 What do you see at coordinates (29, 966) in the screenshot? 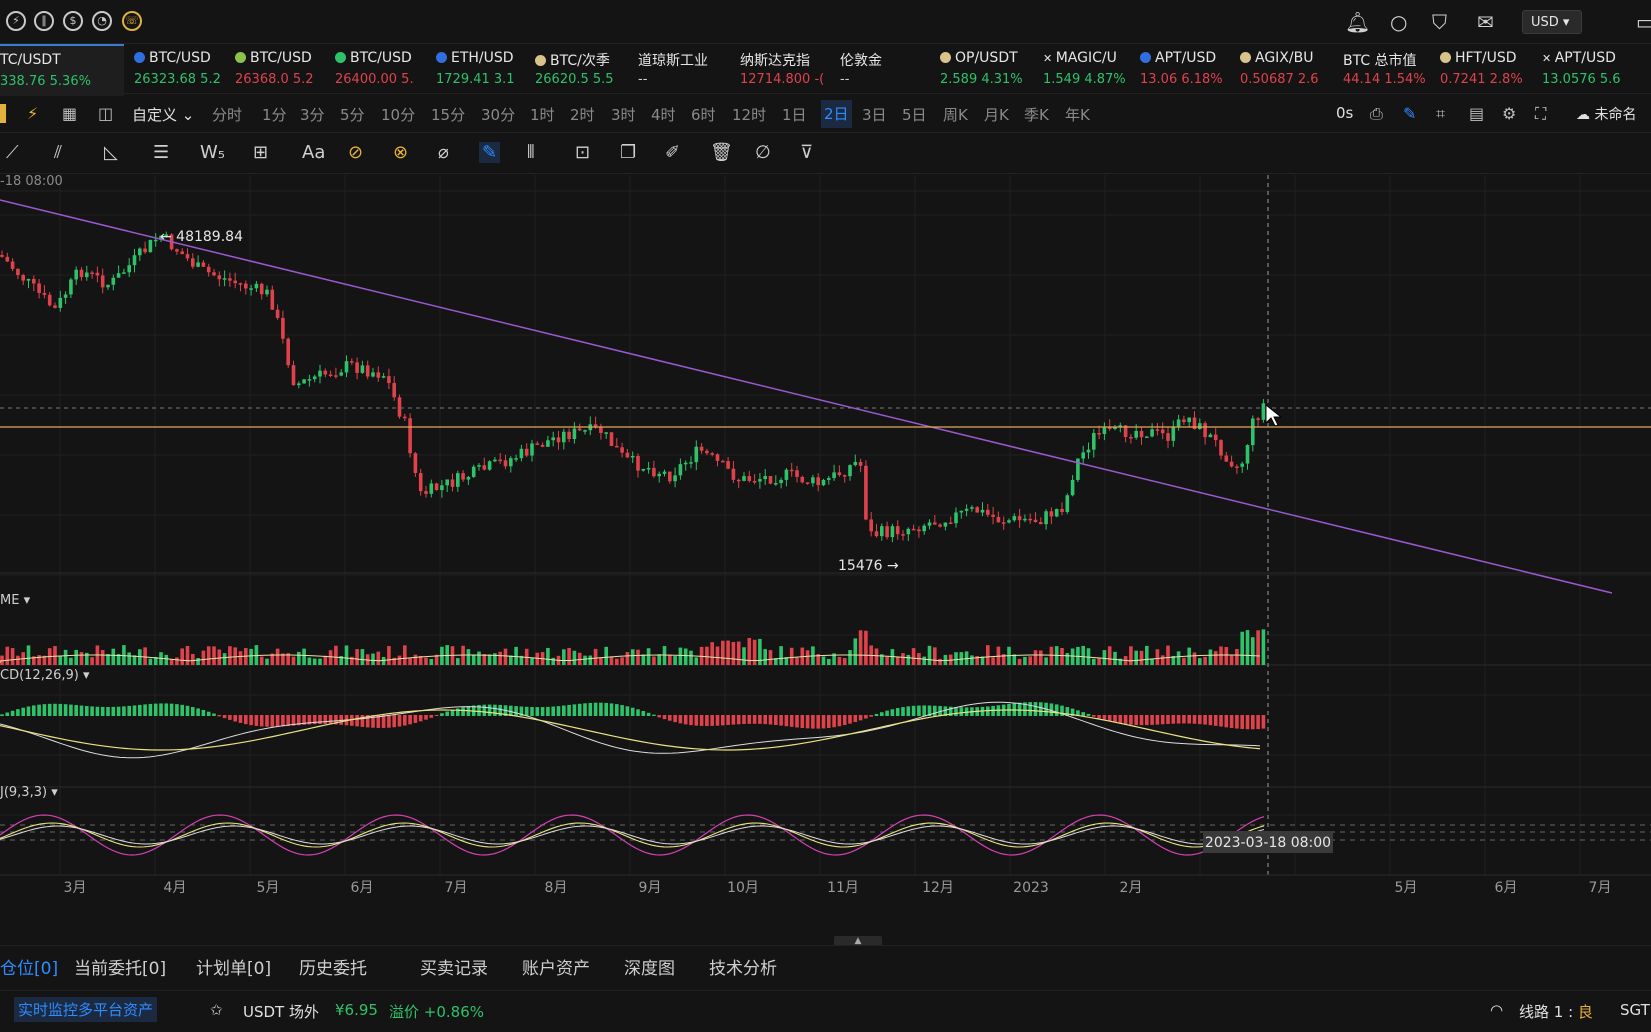
I see `bottom-tab-0: 仓位[0]` at bounding box center [29, 966].